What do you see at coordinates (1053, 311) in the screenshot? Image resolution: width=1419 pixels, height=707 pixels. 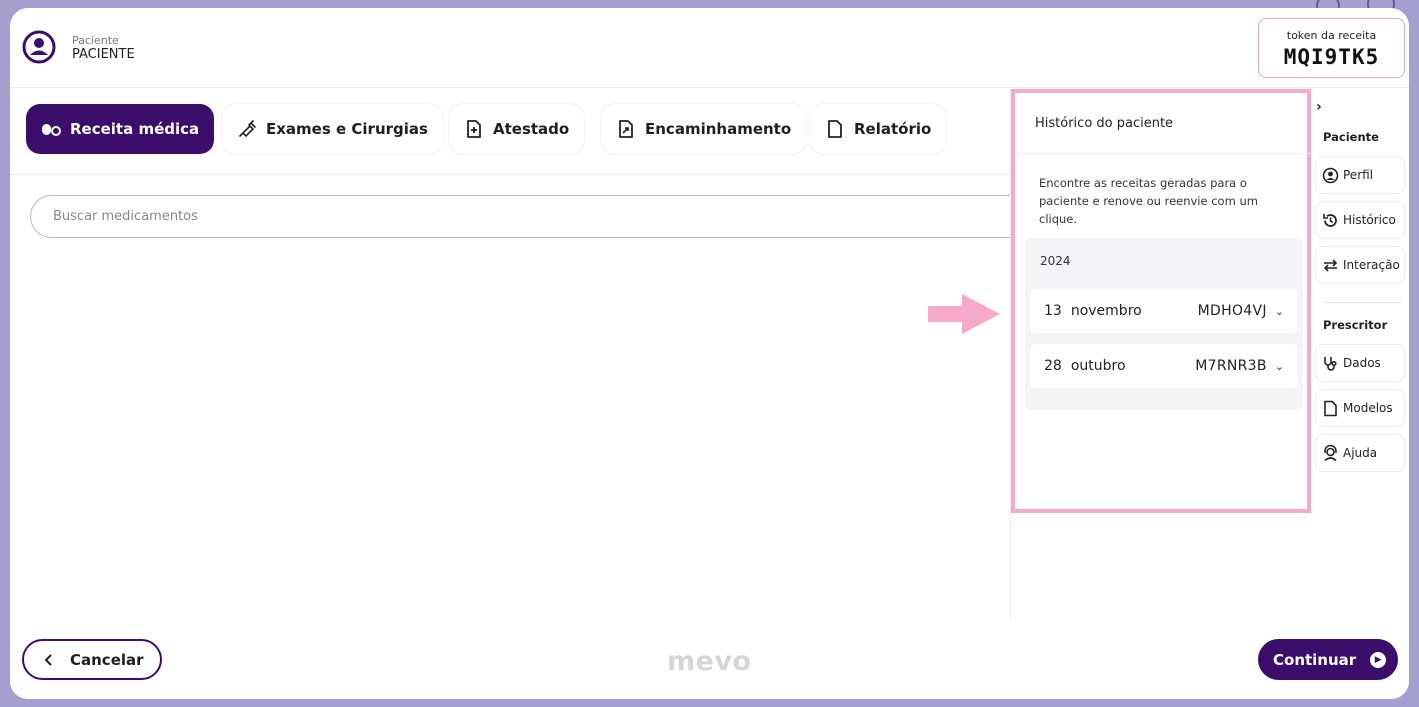 I see `entry-day: 13` at bounding box center [1053, 311].